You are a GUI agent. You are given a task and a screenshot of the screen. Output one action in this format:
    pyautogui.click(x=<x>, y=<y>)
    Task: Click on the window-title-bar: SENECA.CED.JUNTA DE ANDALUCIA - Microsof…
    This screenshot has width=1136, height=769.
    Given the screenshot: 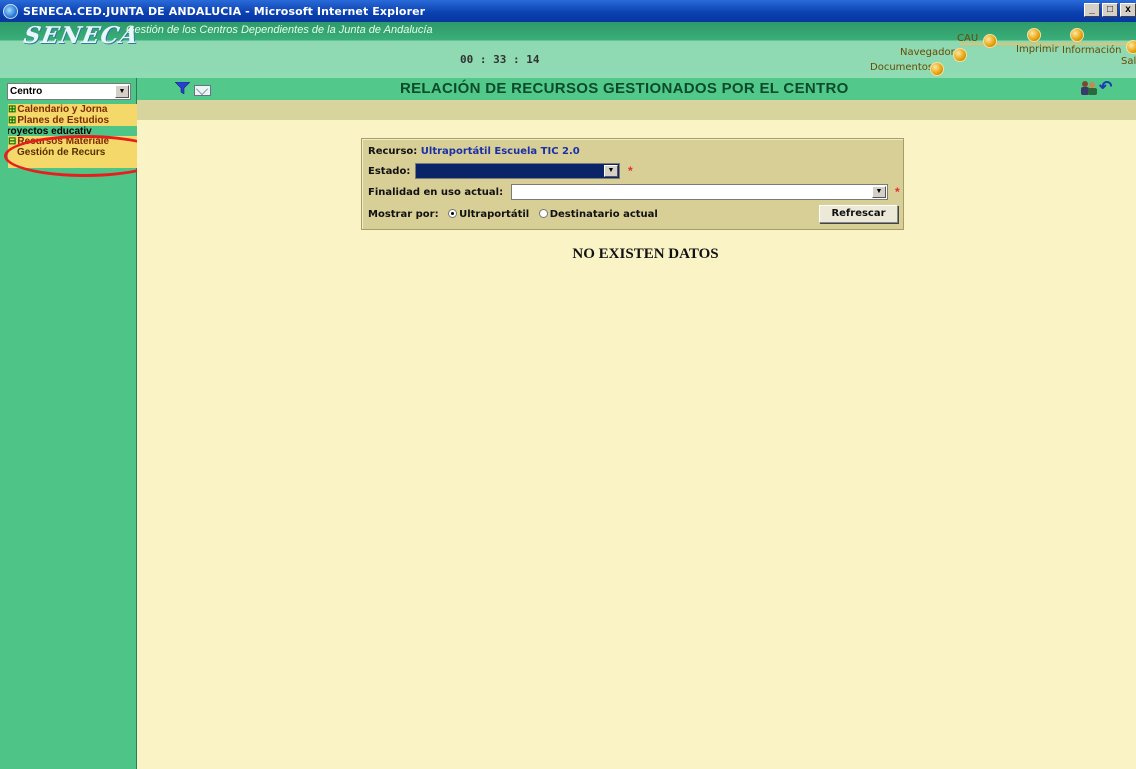 What is the action you would take?
    pyautogui.click(x=568, y=11)
    